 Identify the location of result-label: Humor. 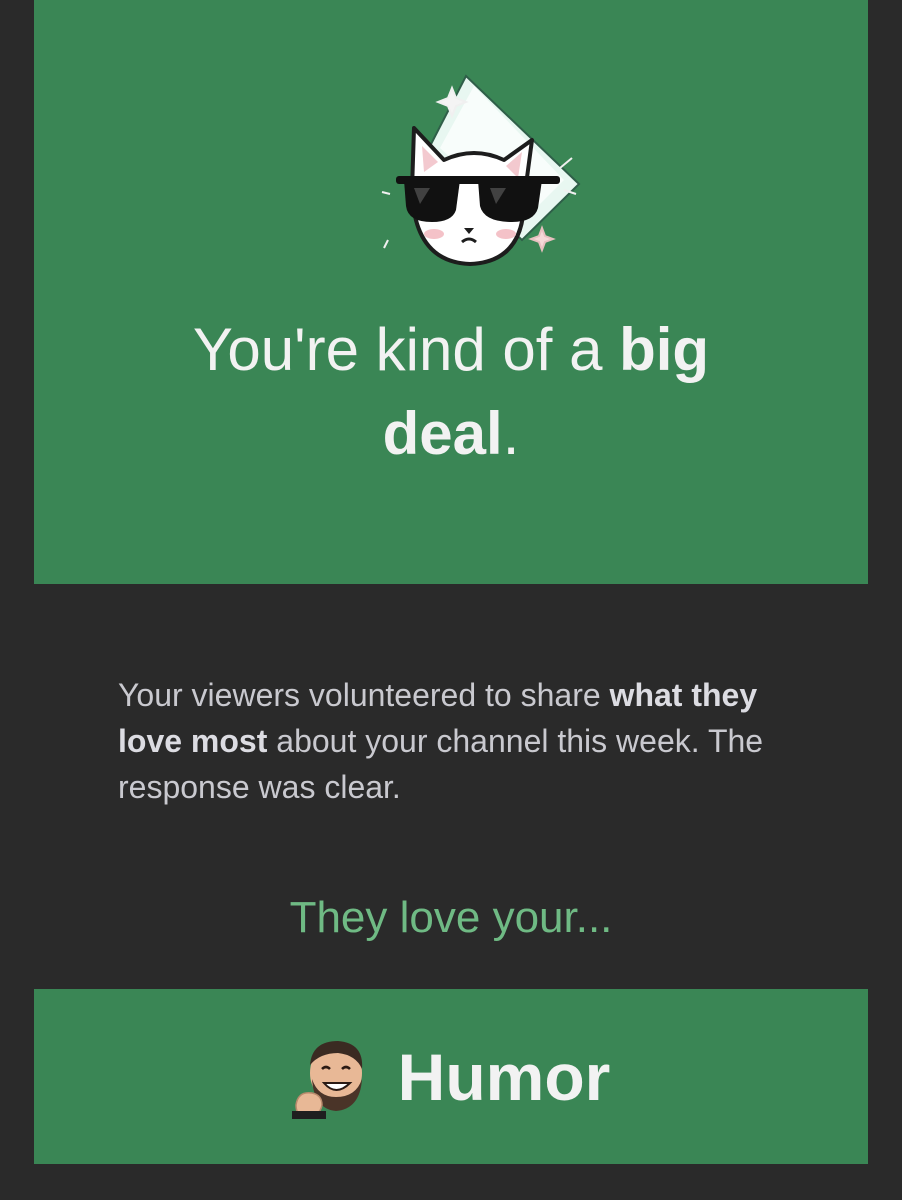
(504, 1076).